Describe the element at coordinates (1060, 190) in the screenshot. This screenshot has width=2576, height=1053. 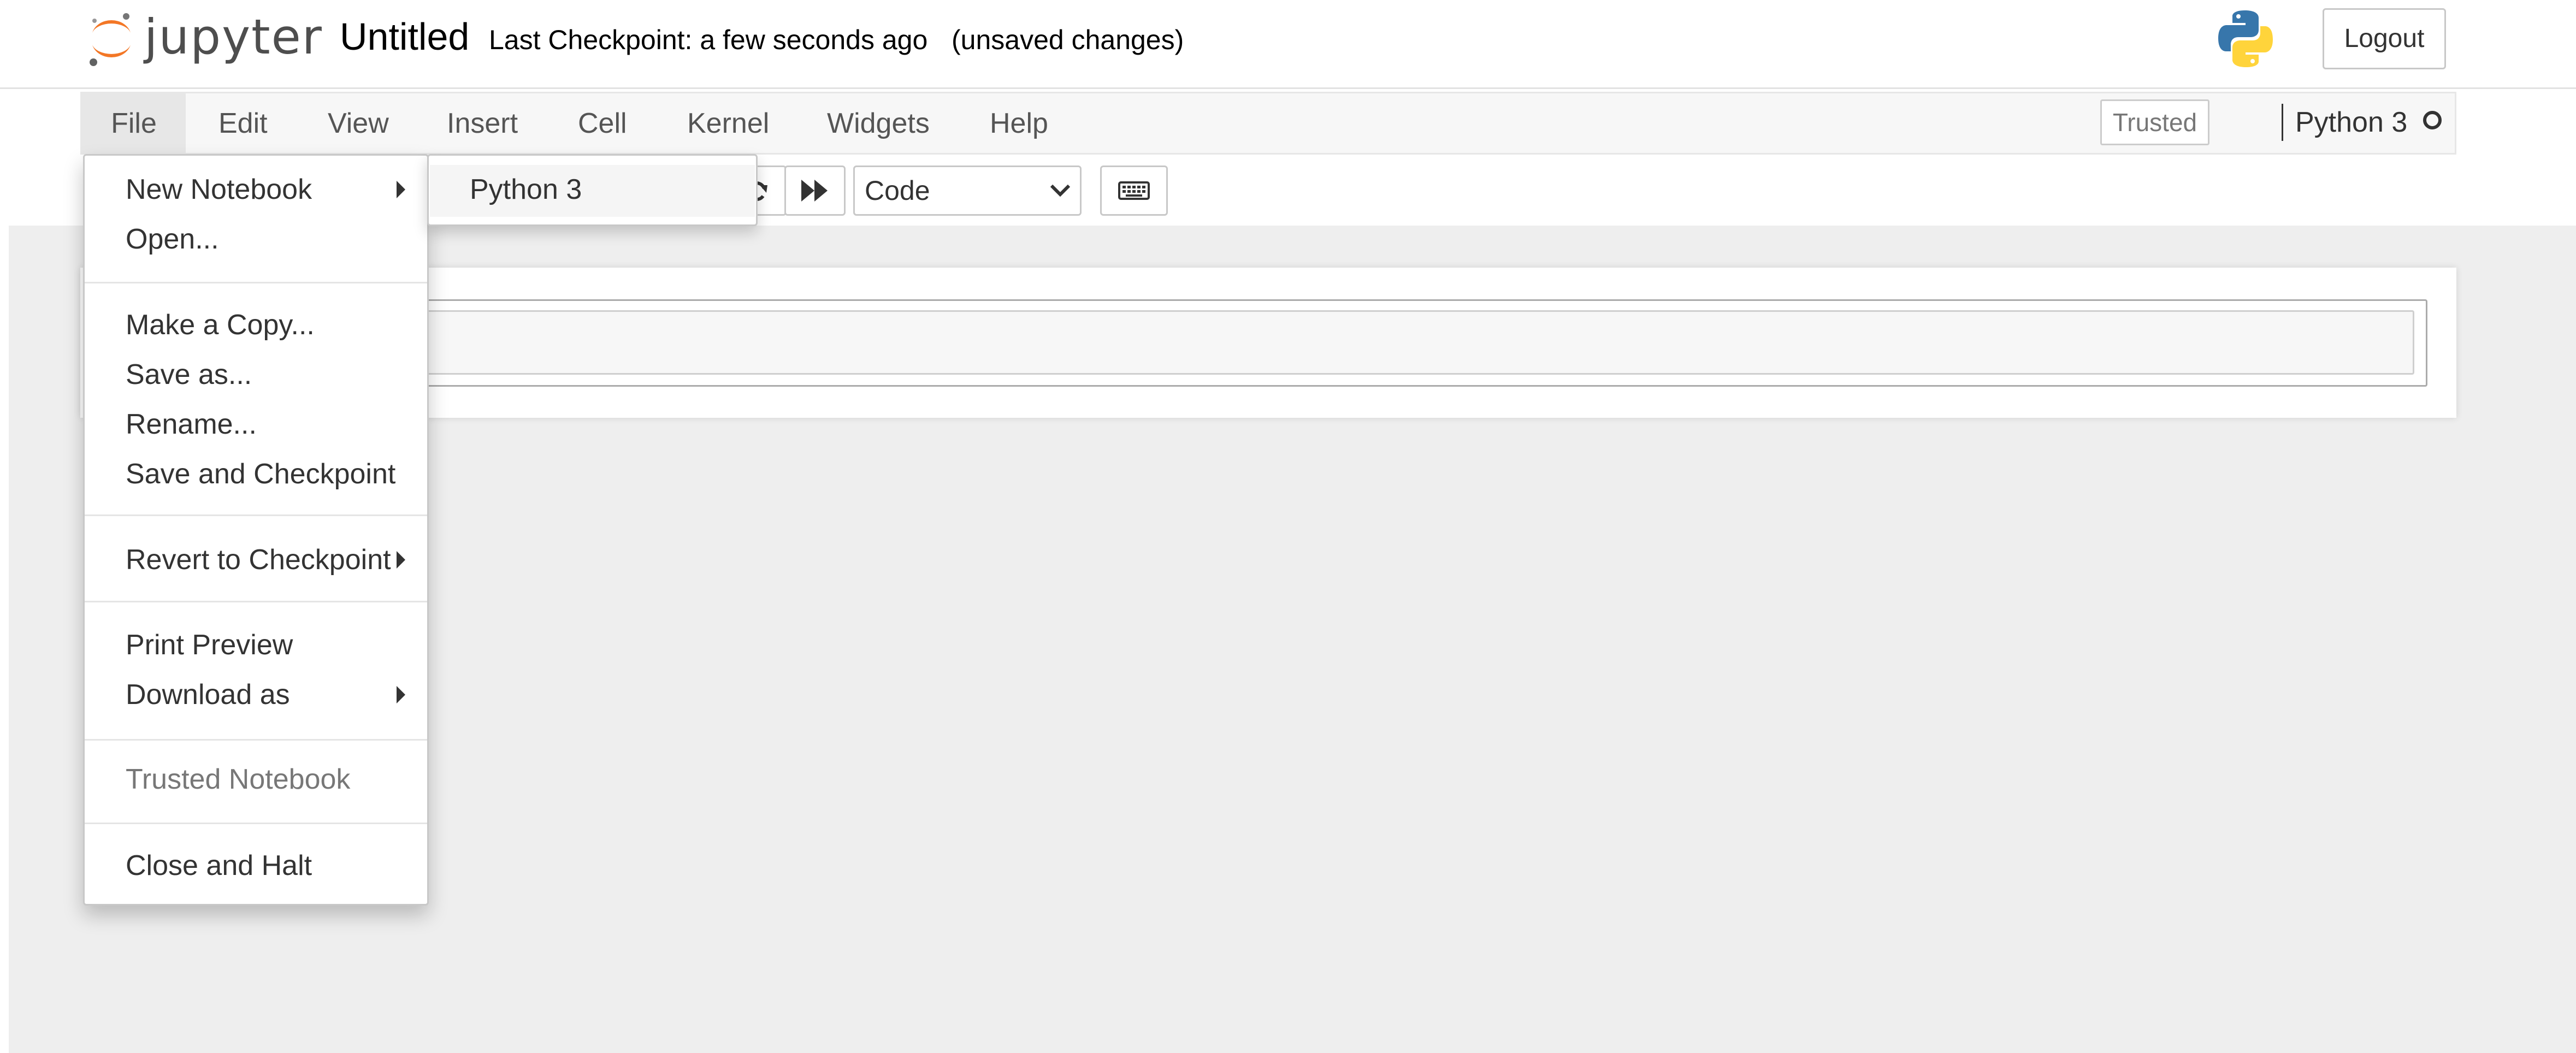
I see `chevron-down-icon` at that location.